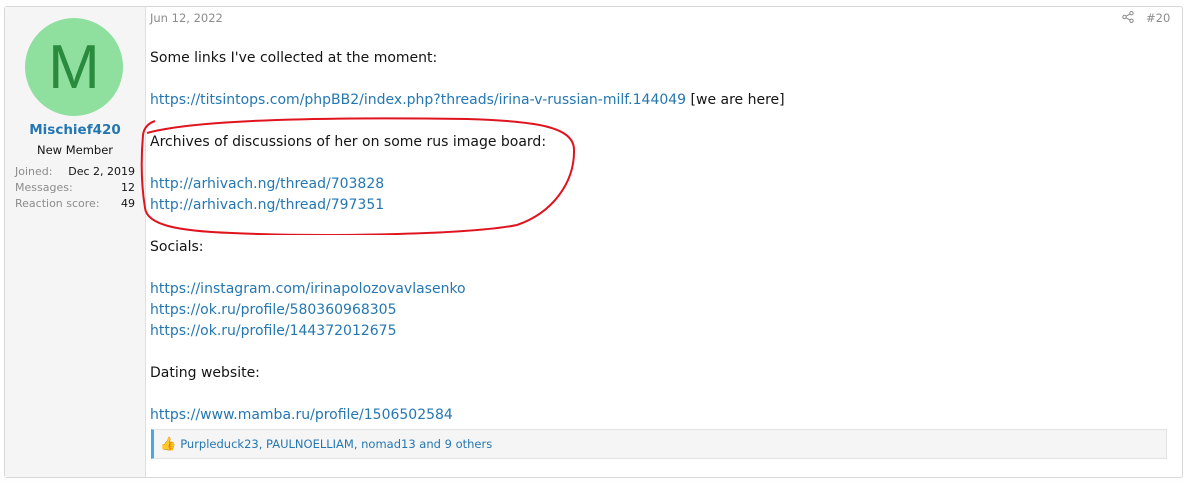  Describe the element at coordinates (101, 171) in the screenshot. I see `stat-value: Dec 2, 2019` at that location.